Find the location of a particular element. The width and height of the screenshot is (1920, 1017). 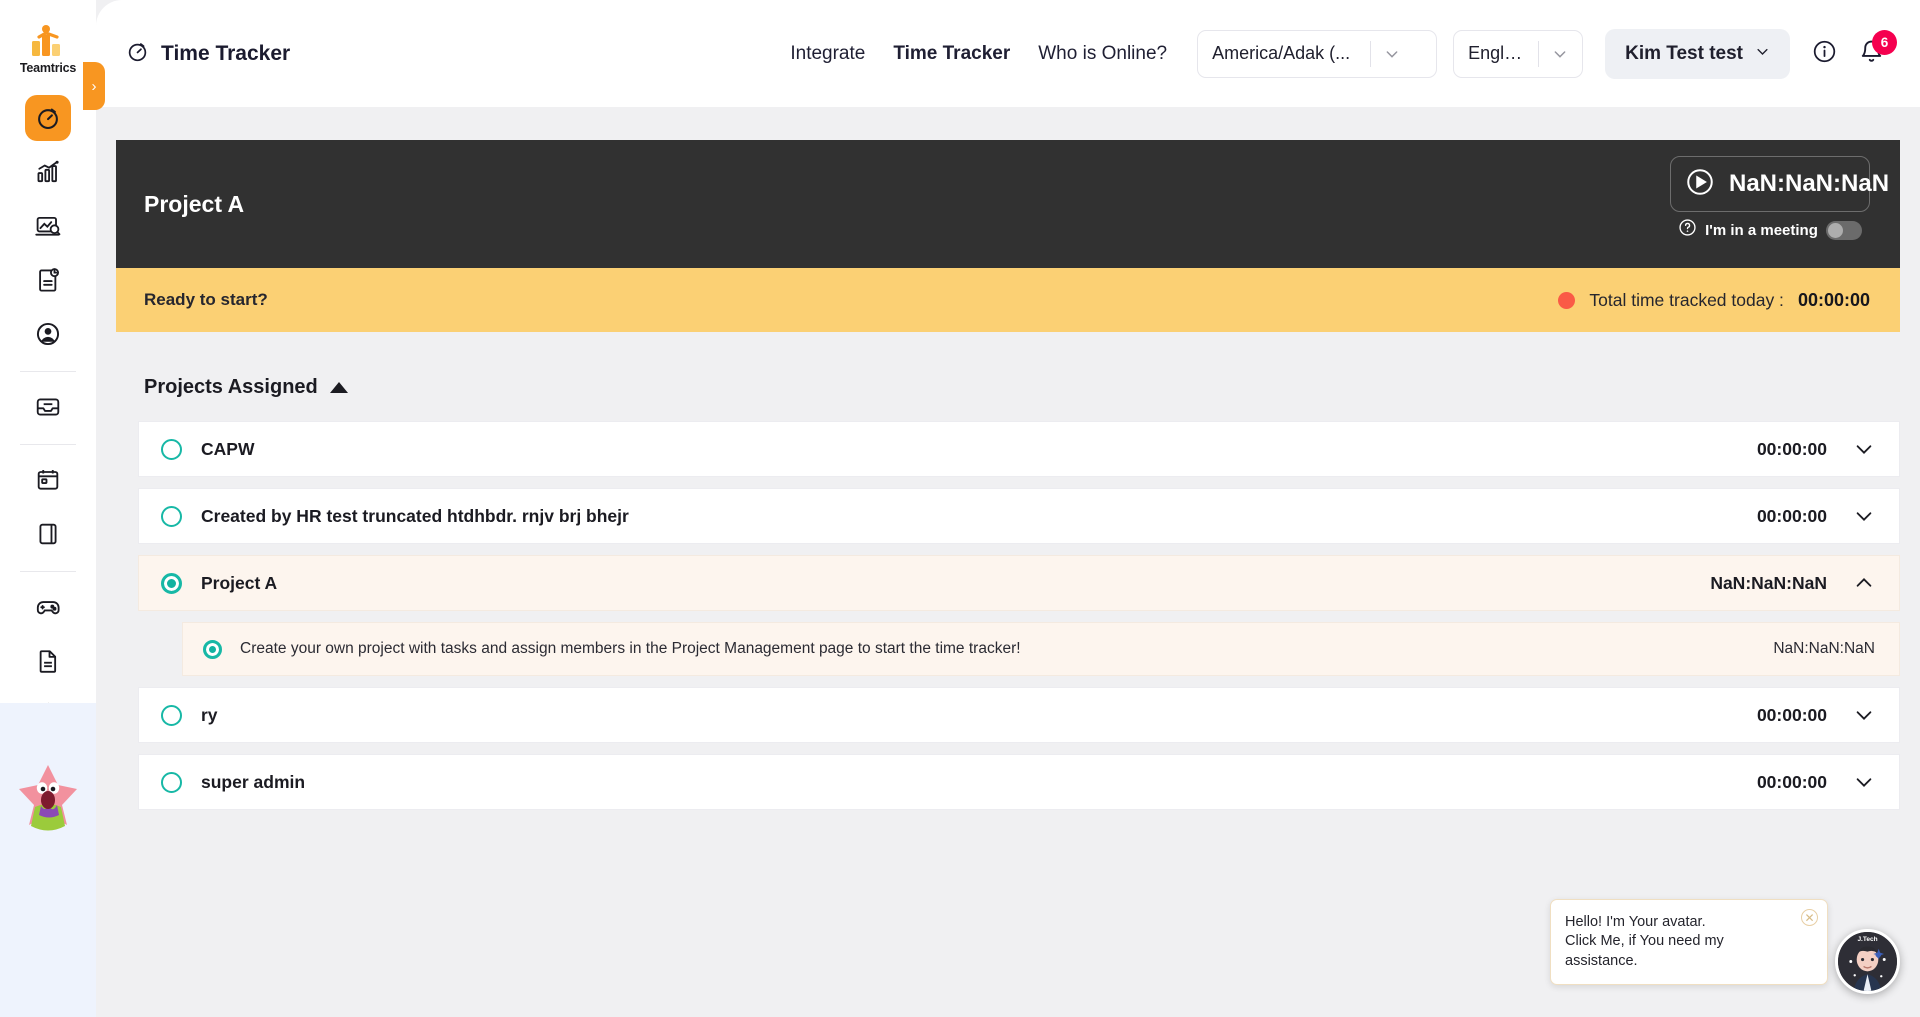

user-menu: Kim Test test is located at coordinates (1697, 53).